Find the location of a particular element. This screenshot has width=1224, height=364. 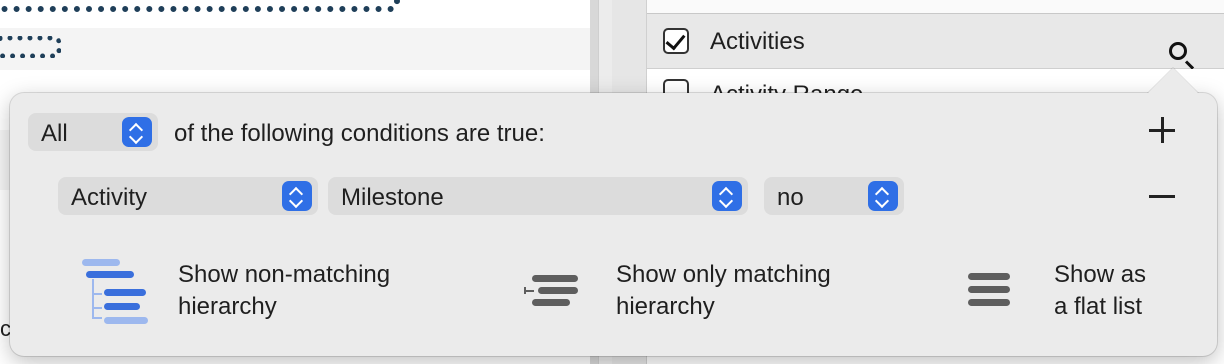

activities-checkbox is located at coordinates (676, 41).